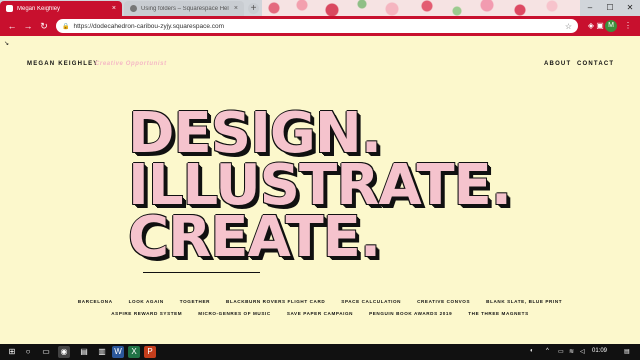 The width and height of the screenshot is (640, 360). I want to click on excel-icon: X, so click(134, 352).